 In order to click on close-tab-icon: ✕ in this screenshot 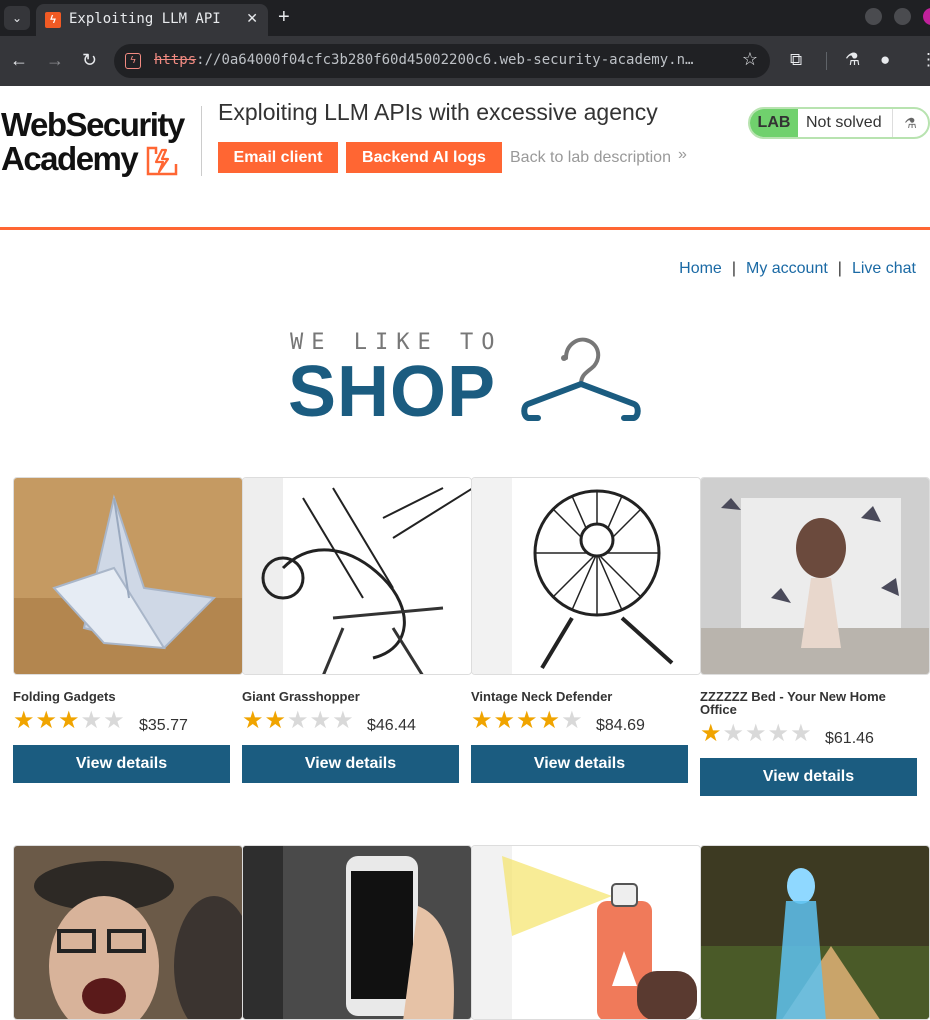, I will do `click(252, 18)`.